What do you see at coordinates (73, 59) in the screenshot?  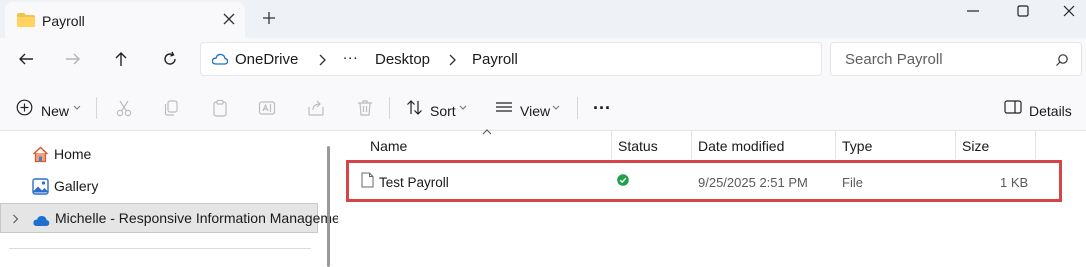 I see `forward-arrow-icon` at bounding box center [73, 59].